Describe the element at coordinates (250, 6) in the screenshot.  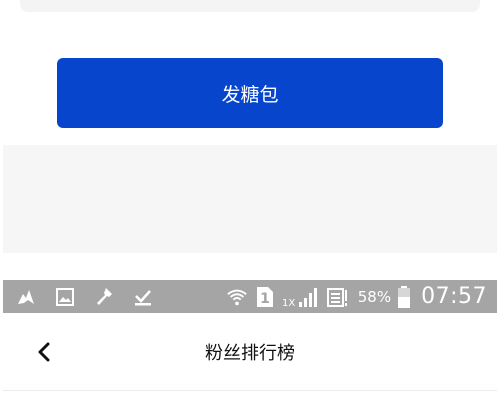
I see `input-field` at that location.